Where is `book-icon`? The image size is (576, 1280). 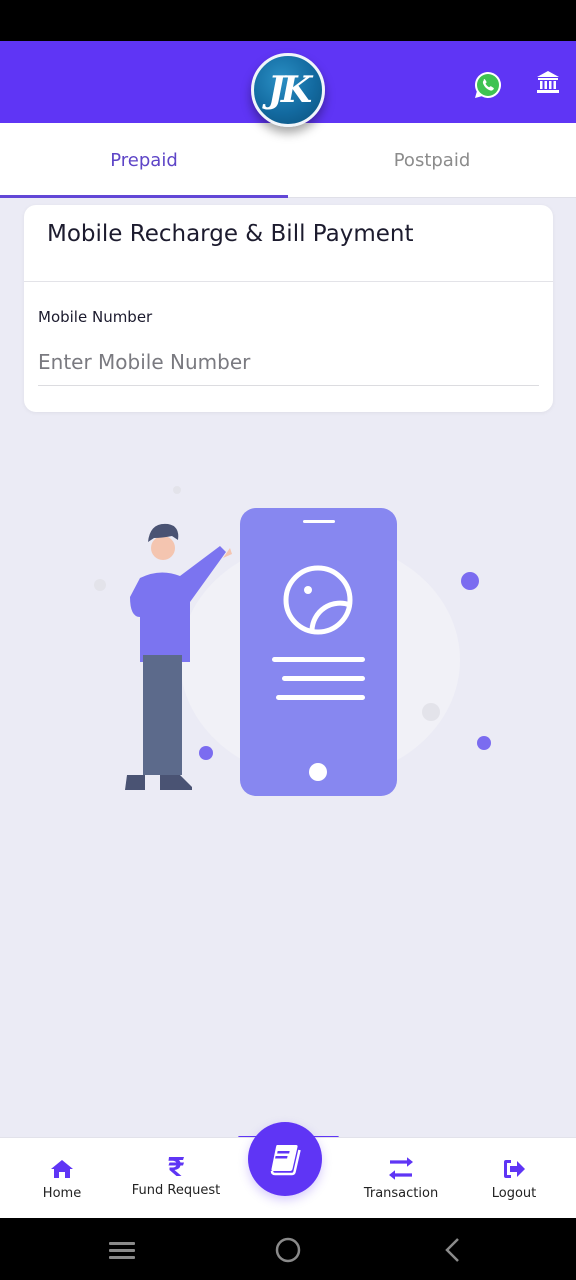
book-icon is located at coordinates (285, 1160).